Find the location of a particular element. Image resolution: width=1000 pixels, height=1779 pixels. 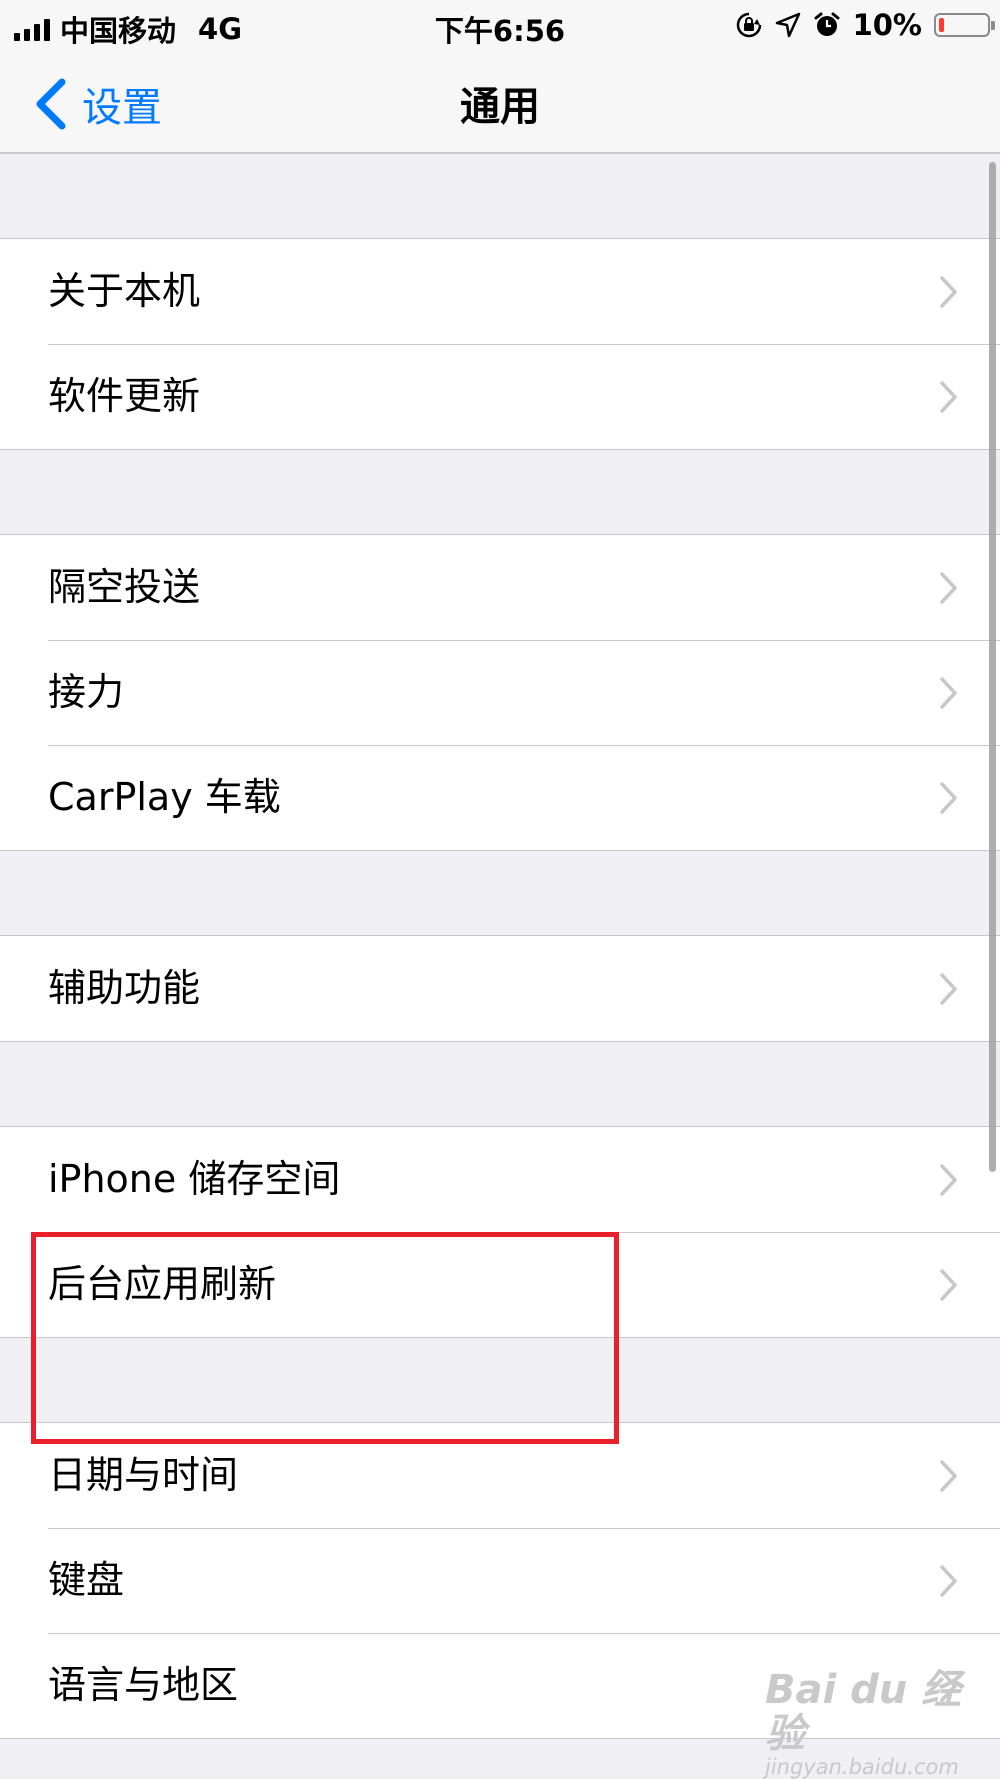

status-right: 10% is located at coordinates (865, 25).